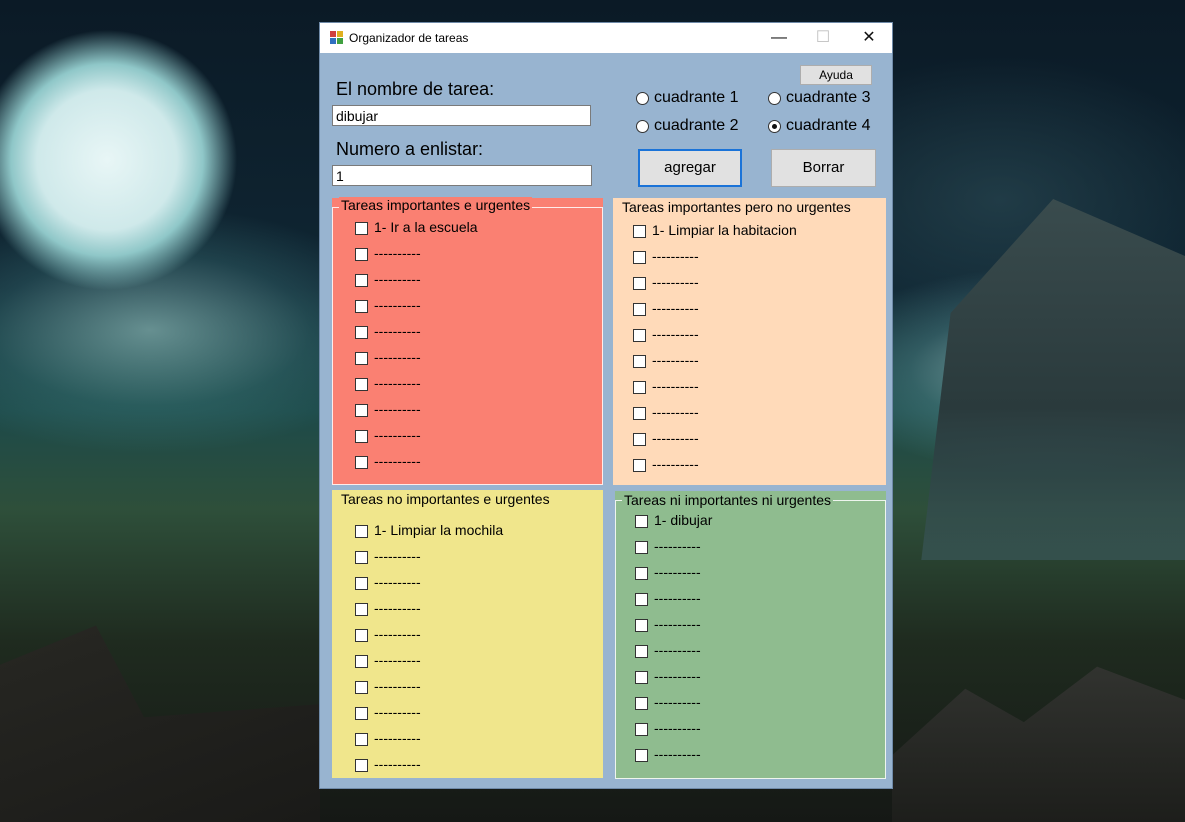  What do you see at coordinates (1038, 744) in the screenshot?
I see `background-rocks` at bounding box center [1038, 744].